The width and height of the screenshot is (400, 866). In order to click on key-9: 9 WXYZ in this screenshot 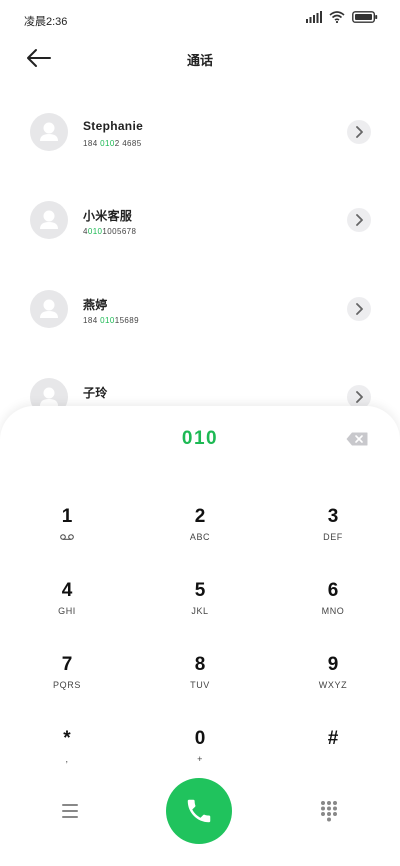, I will do `click(333, 682)`.